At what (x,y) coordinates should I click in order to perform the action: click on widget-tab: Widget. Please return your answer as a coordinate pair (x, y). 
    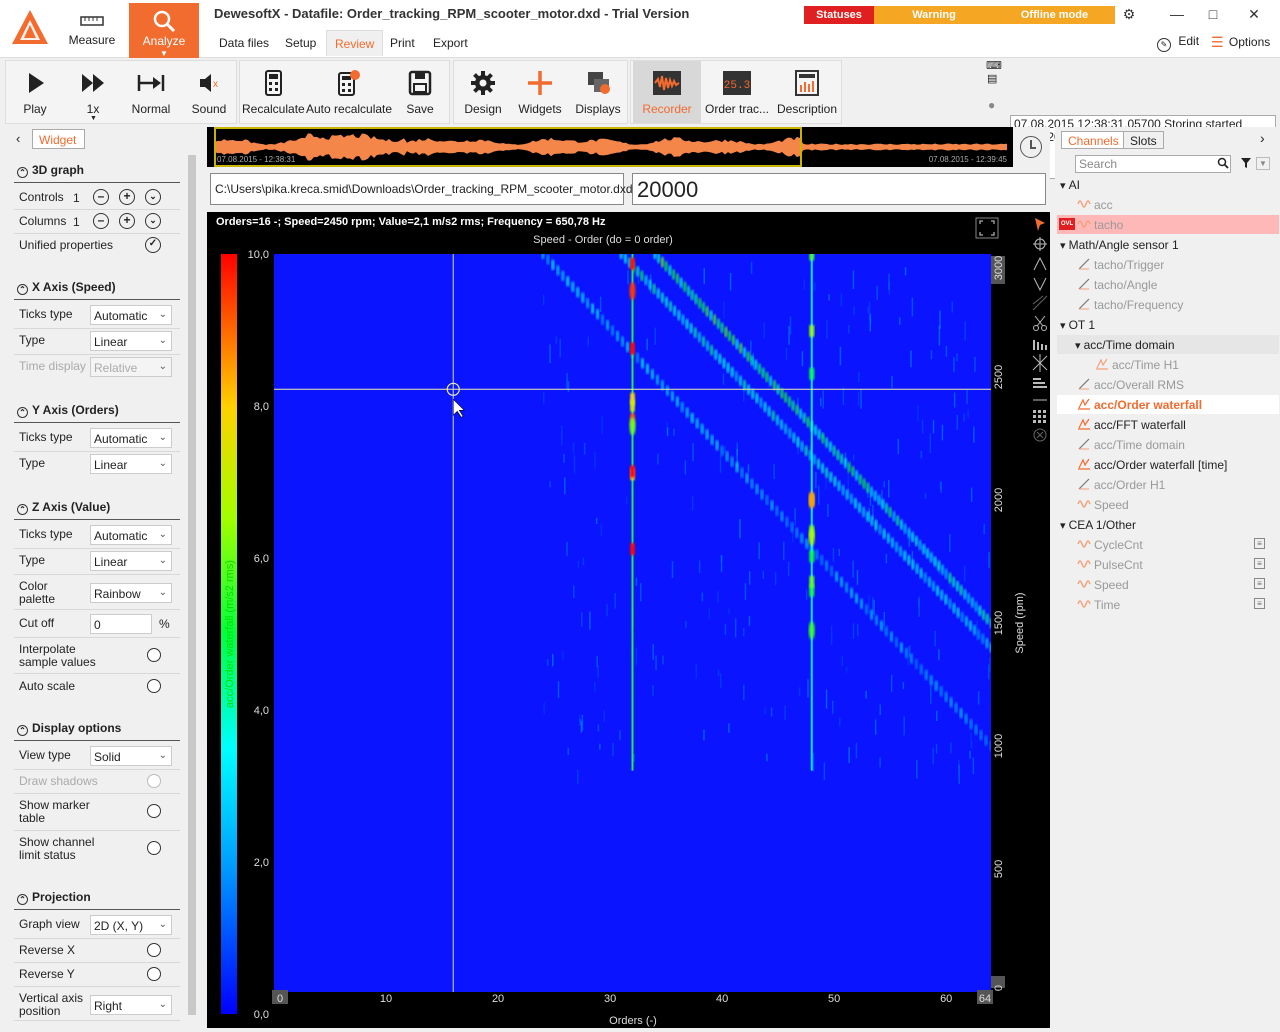
    Looking at the image, I should click on (58, 139).